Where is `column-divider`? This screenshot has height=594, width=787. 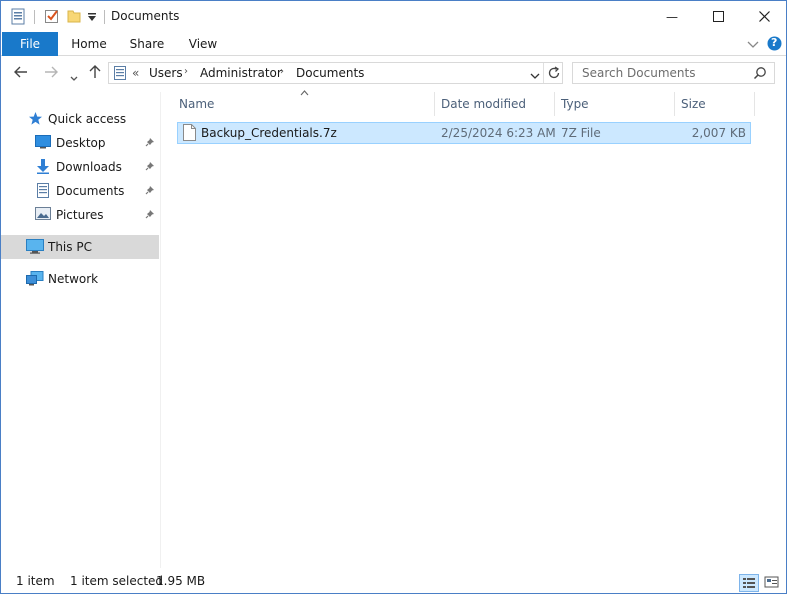 column-divider is located at coordinates (754, 104).